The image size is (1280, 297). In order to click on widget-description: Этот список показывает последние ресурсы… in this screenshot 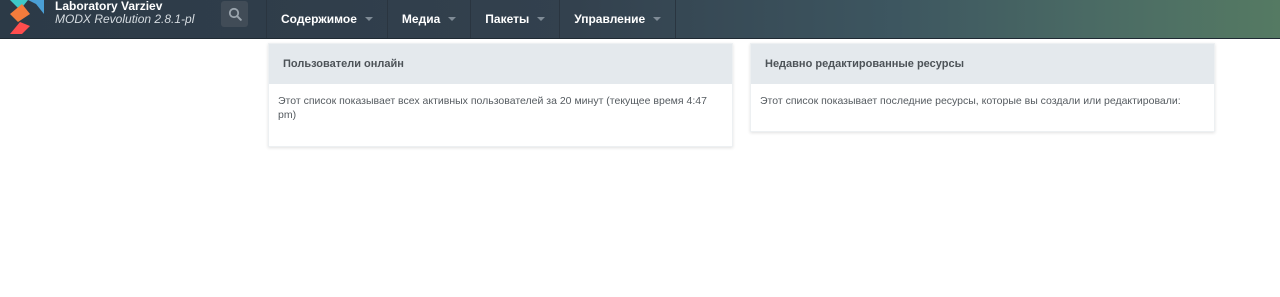, I will do `click(970, 101)`.